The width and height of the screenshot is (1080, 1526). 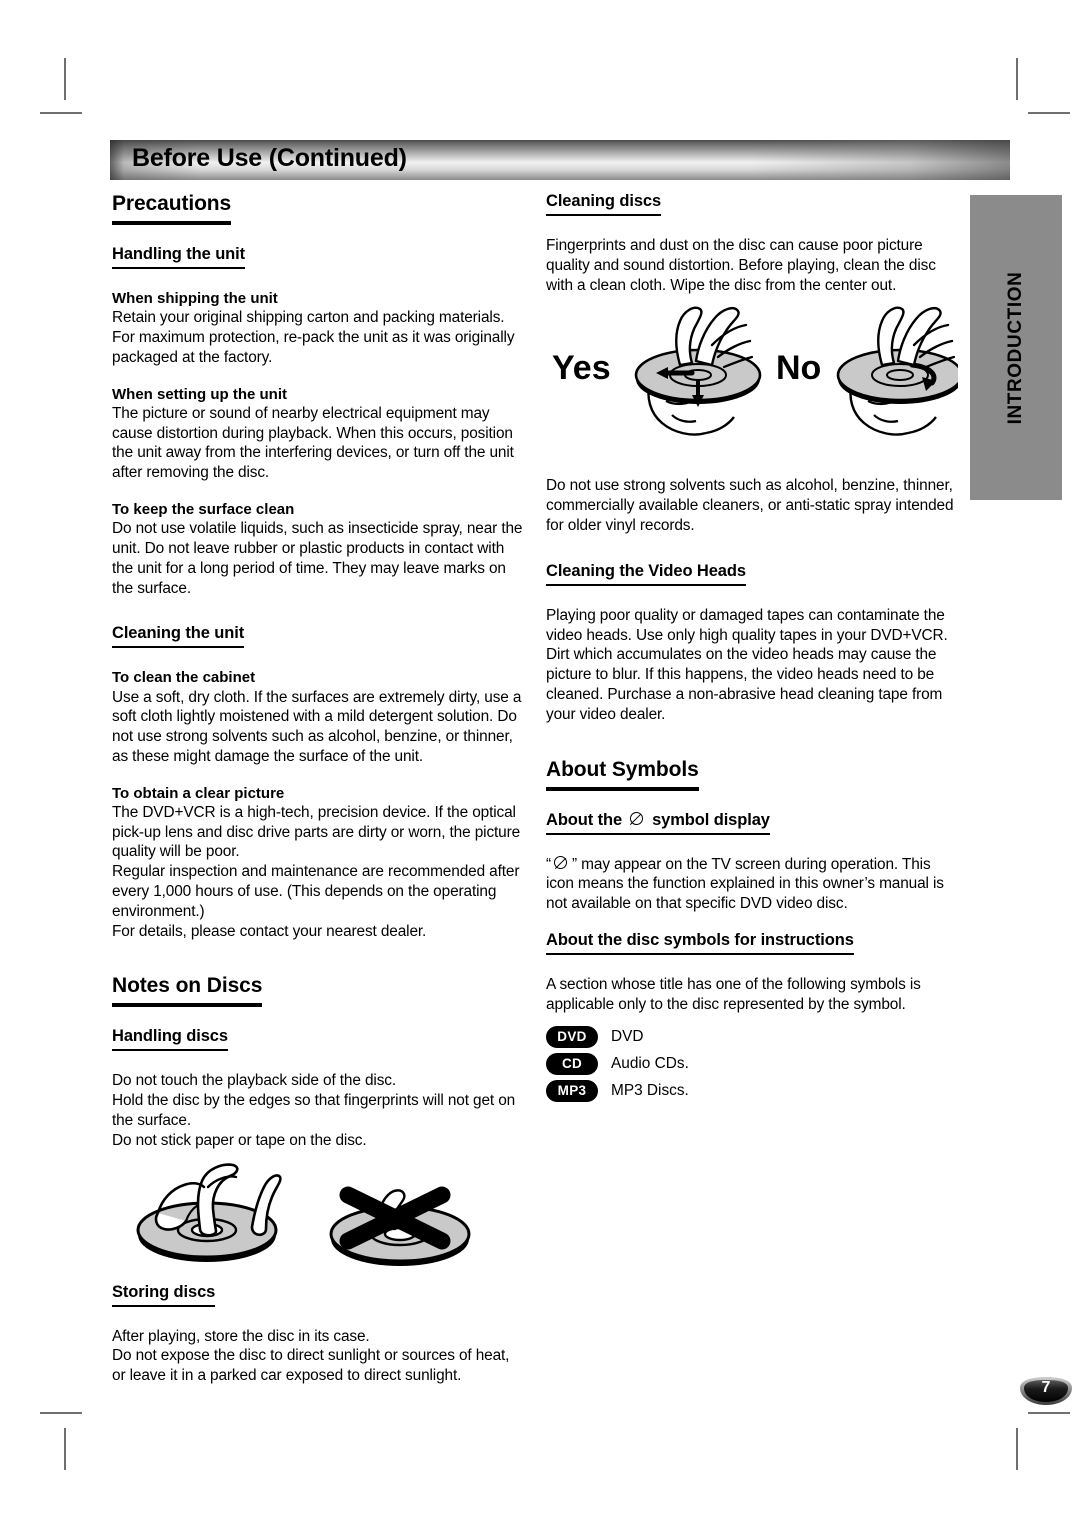 I want to click on disc-handling-illustration, so click(x=303, y=1214).